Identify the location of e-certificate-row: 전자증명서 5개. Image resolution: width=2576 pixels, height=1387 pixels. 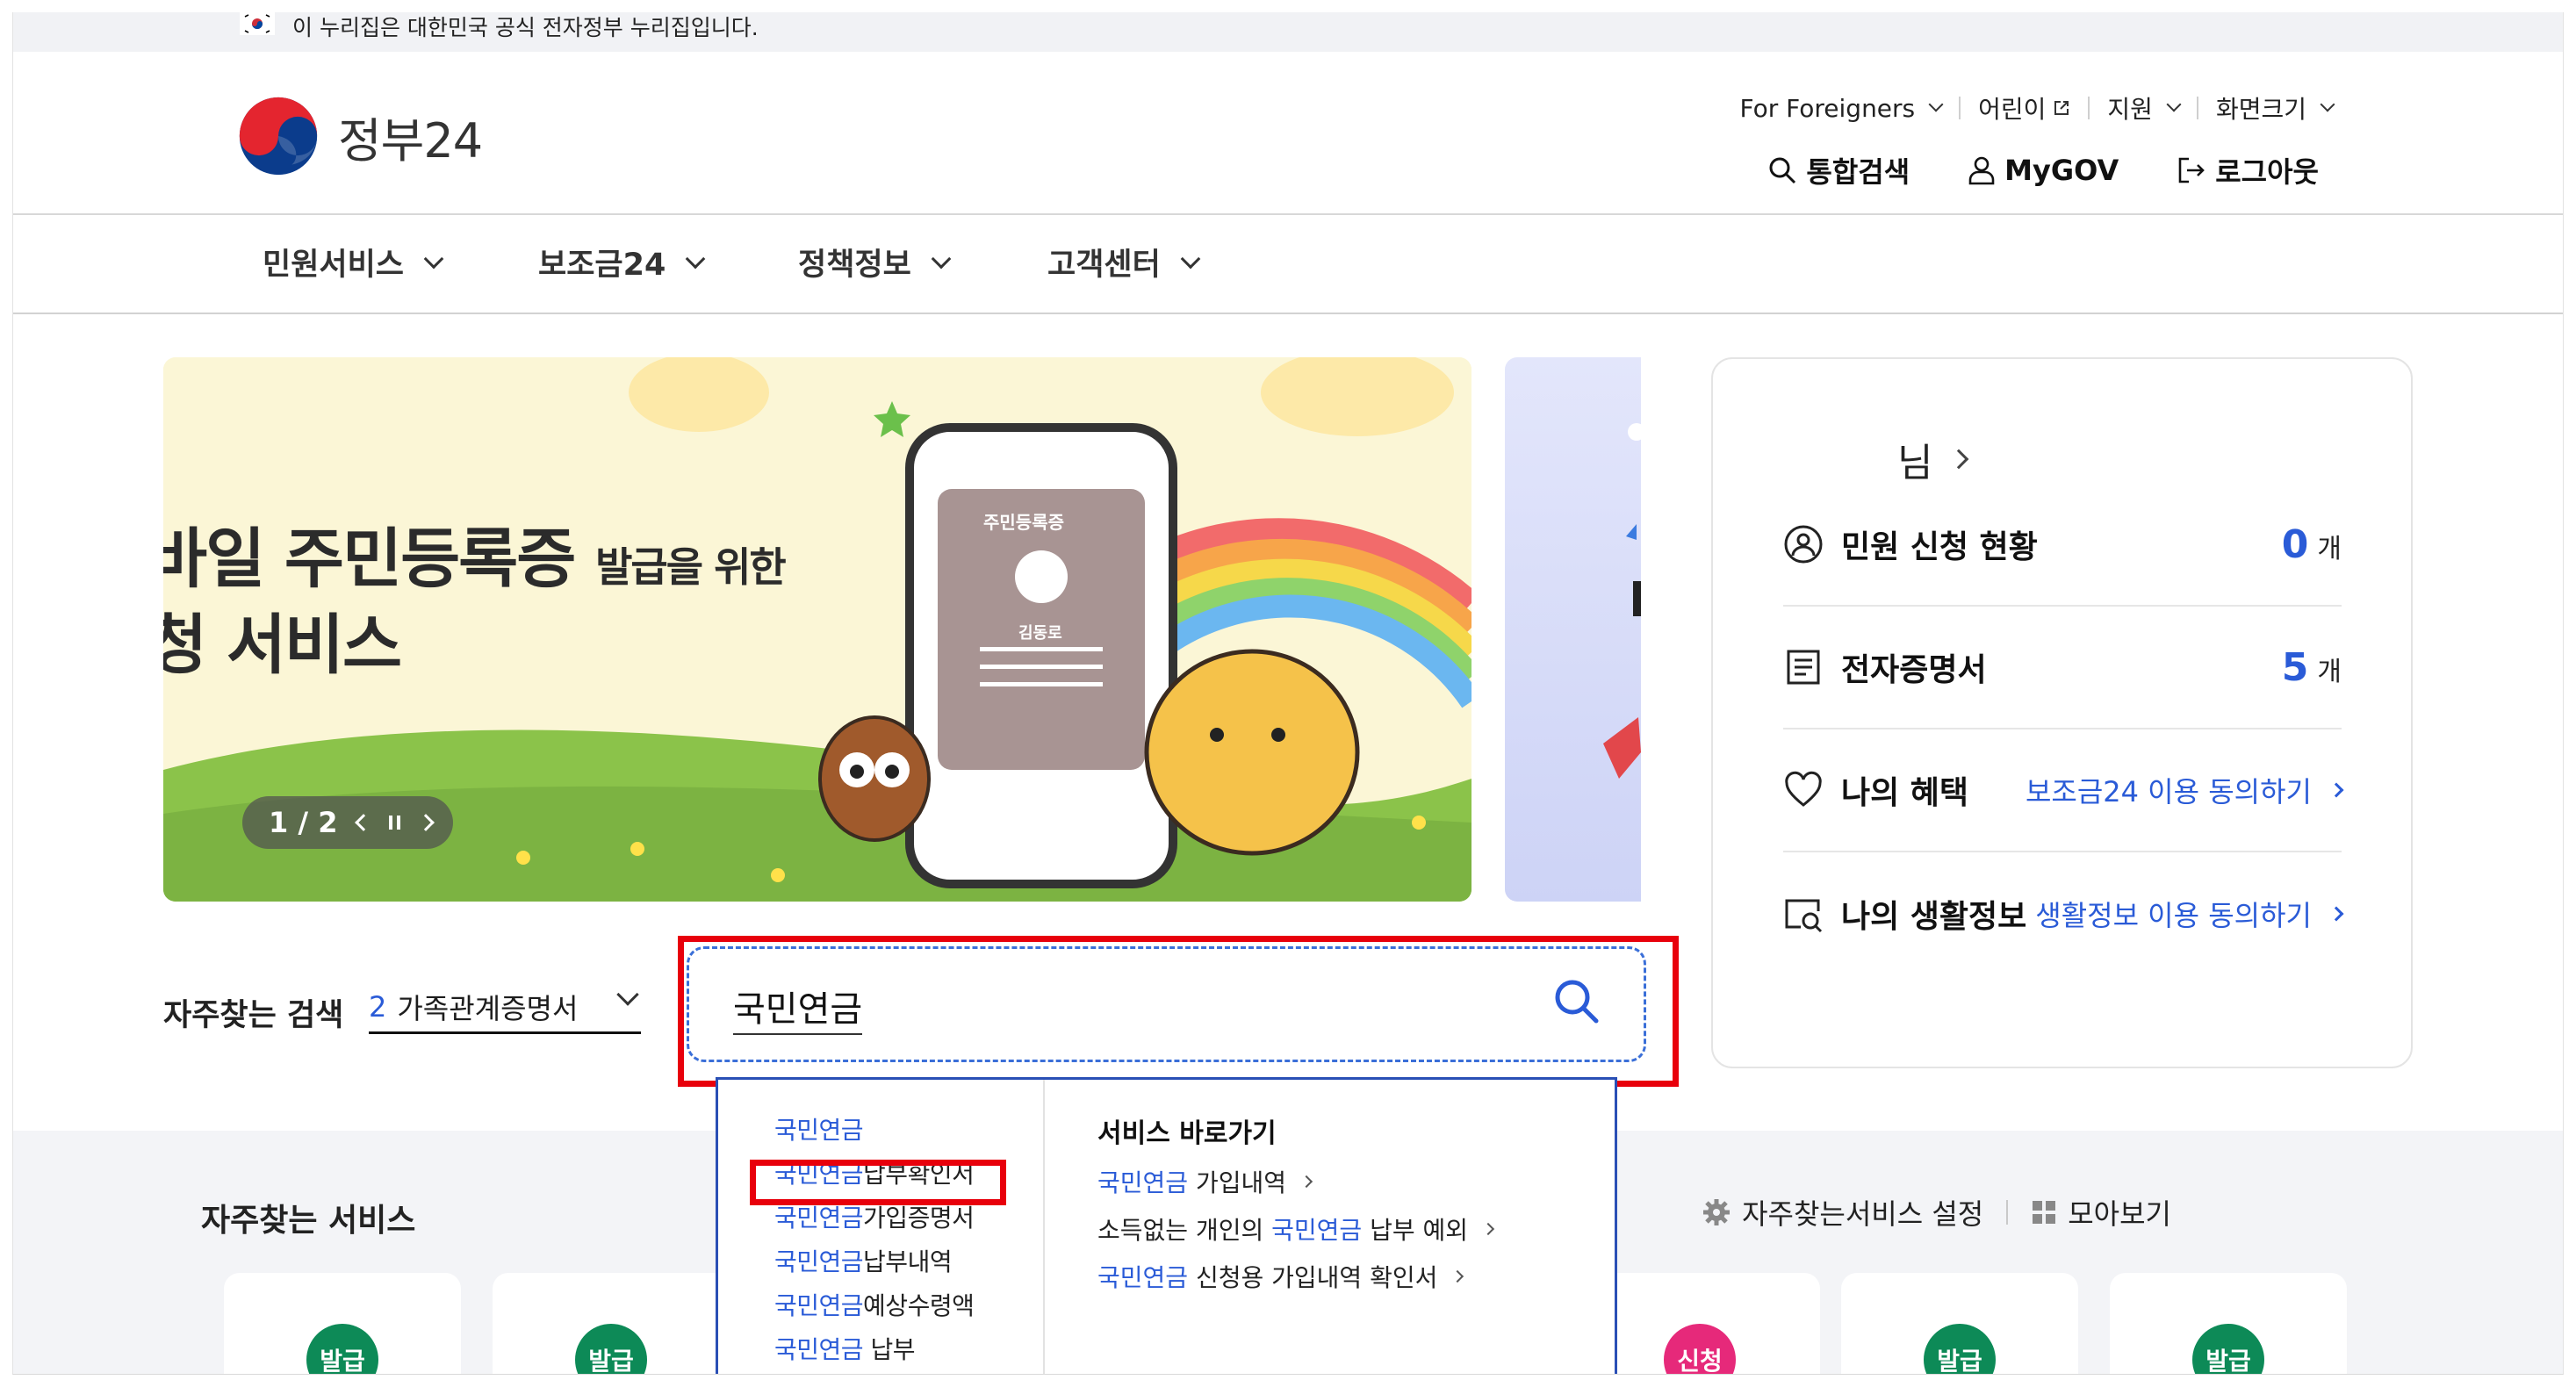
(2062, 668).